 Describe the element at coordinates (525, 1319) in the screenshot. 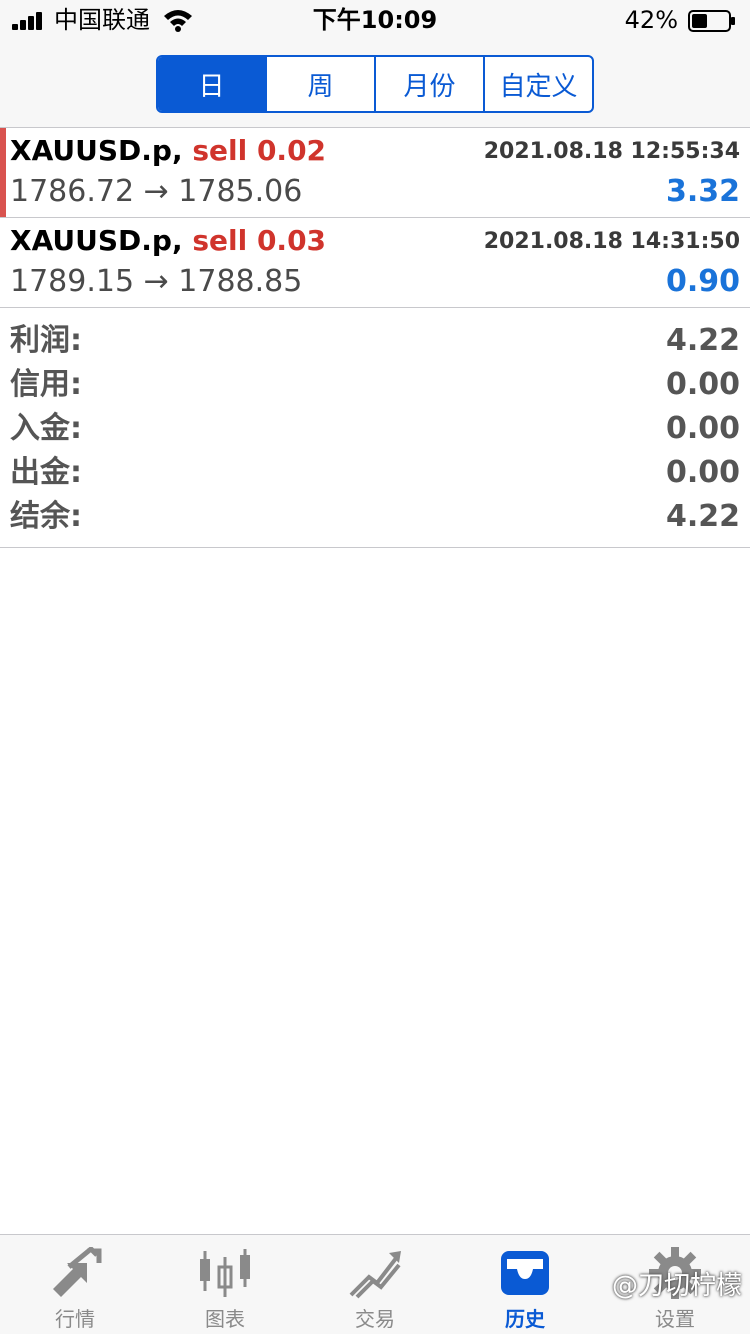

I see `tab-label: 历史` at that location.